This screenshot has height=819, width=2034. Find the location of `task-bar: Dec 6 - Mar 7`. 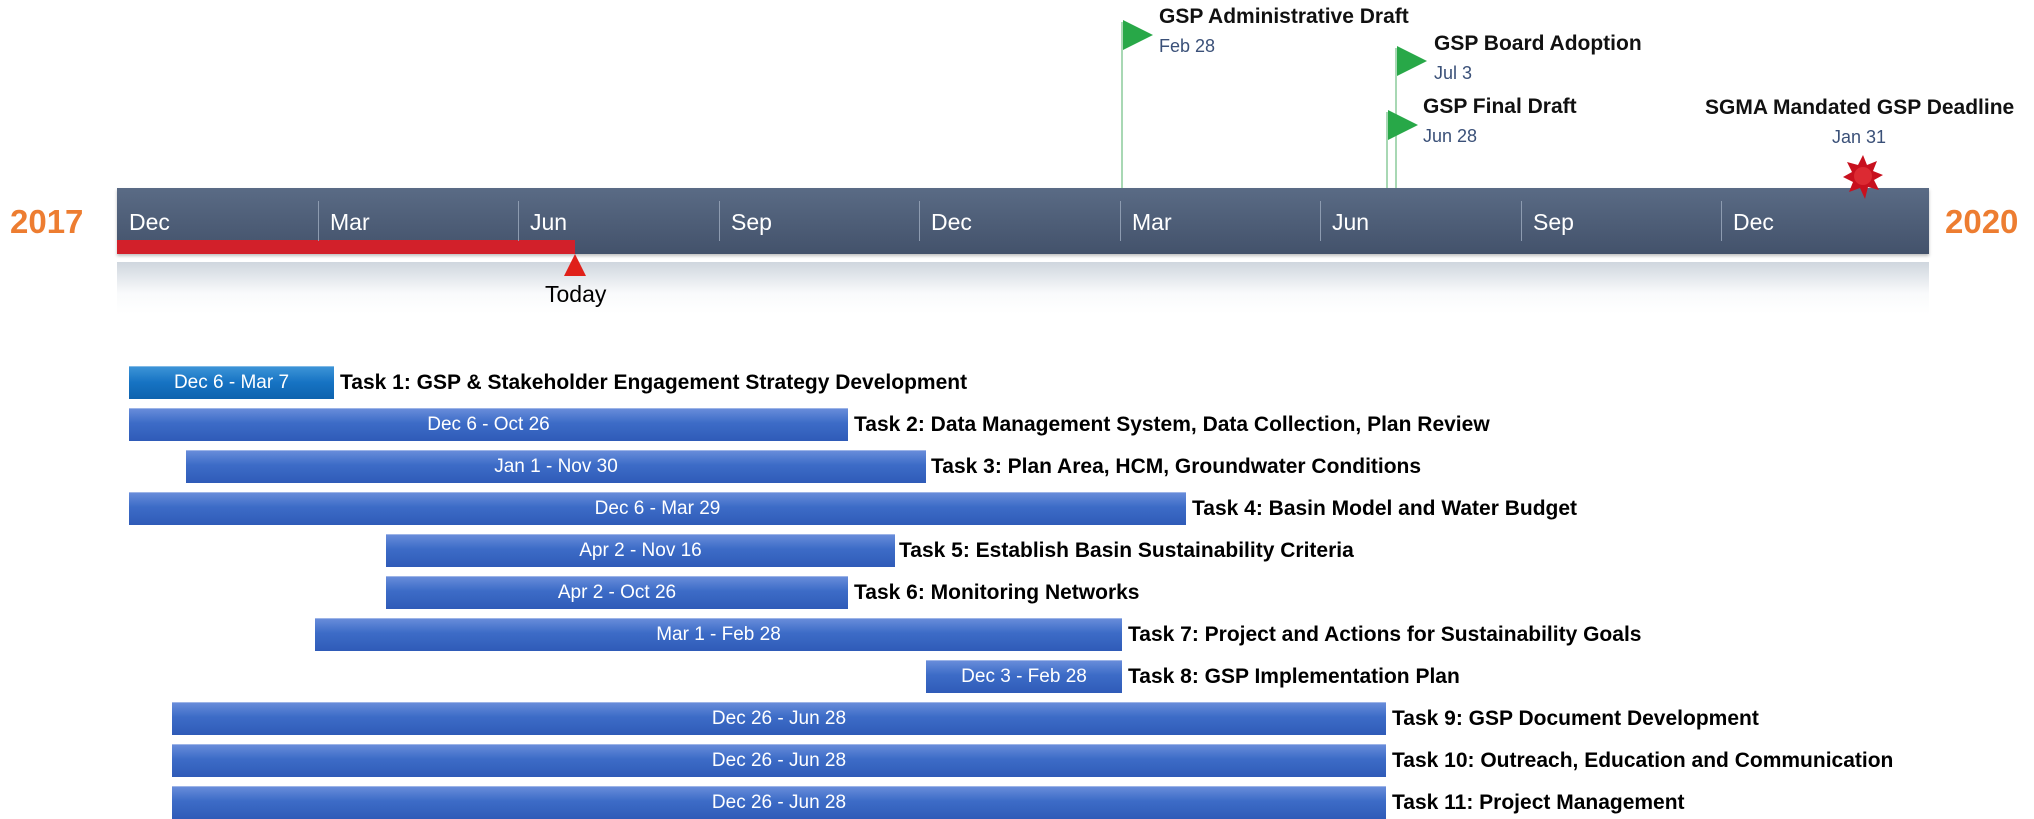

task-bar: Dec 6 - Mar 7 is located at coordinates (231, 382).